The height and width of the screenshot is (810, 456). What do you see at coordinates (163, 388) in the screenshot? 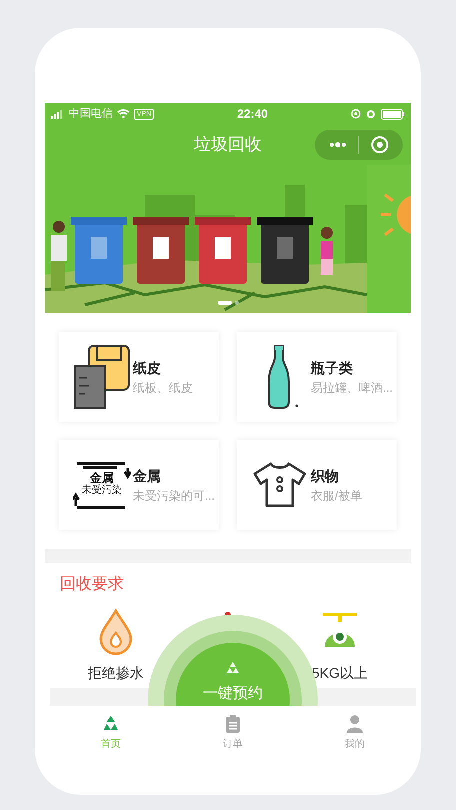
I see `category-subtitle: 纸板、纸皮` at bounding box center [163, 388].